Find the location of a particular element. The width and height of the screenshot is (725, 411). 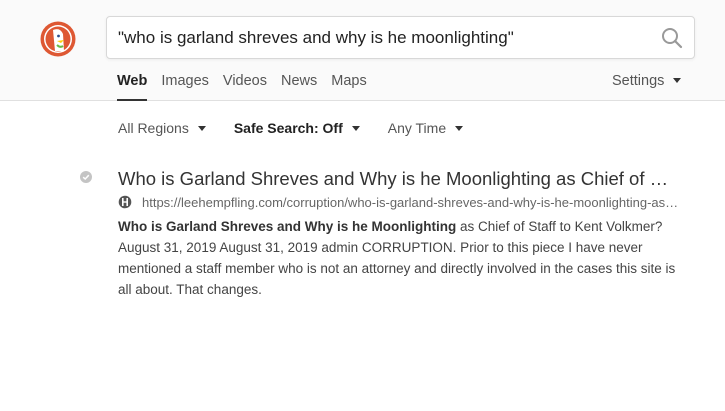

settings-label: Settings is located at coordinates (638, 81).